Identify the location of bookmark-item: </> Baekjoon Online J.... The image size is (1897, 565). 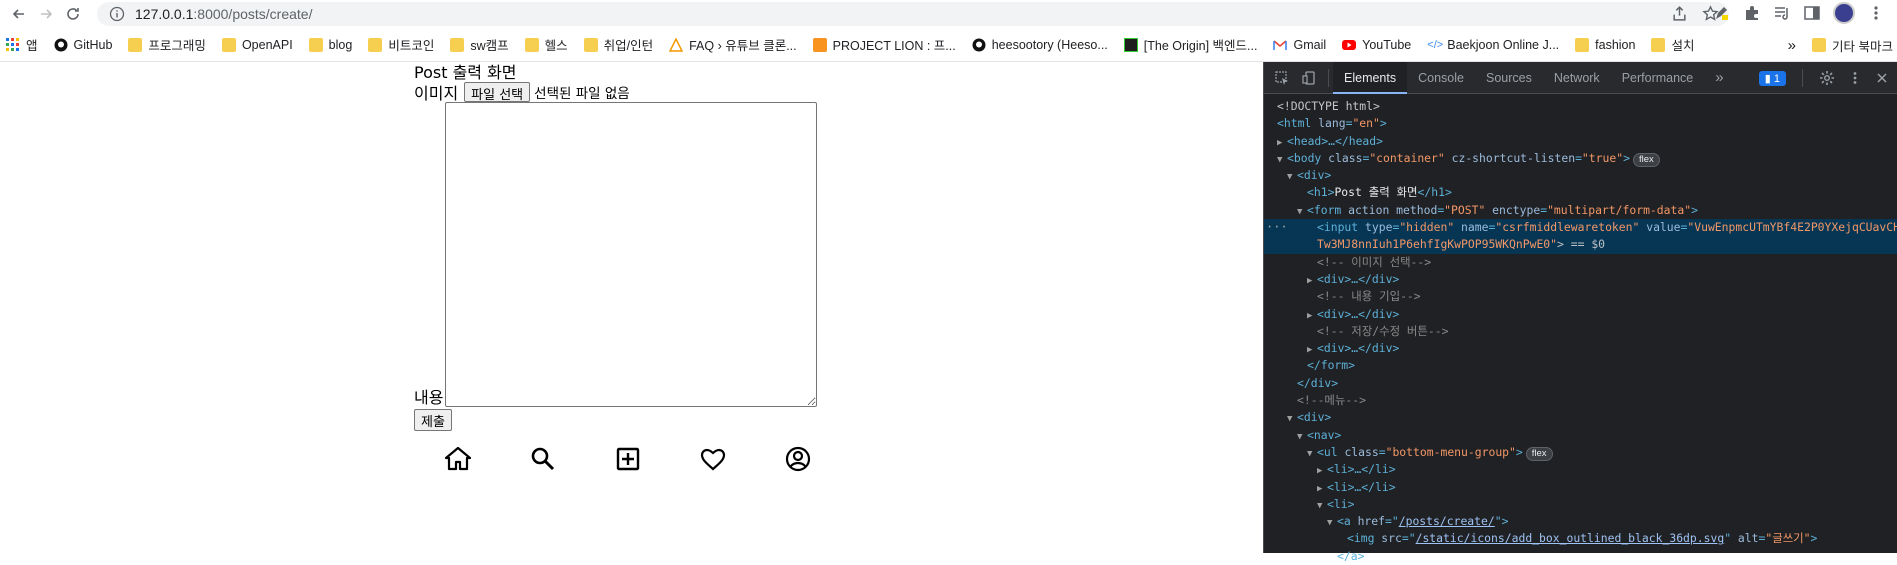
(1493, 45).